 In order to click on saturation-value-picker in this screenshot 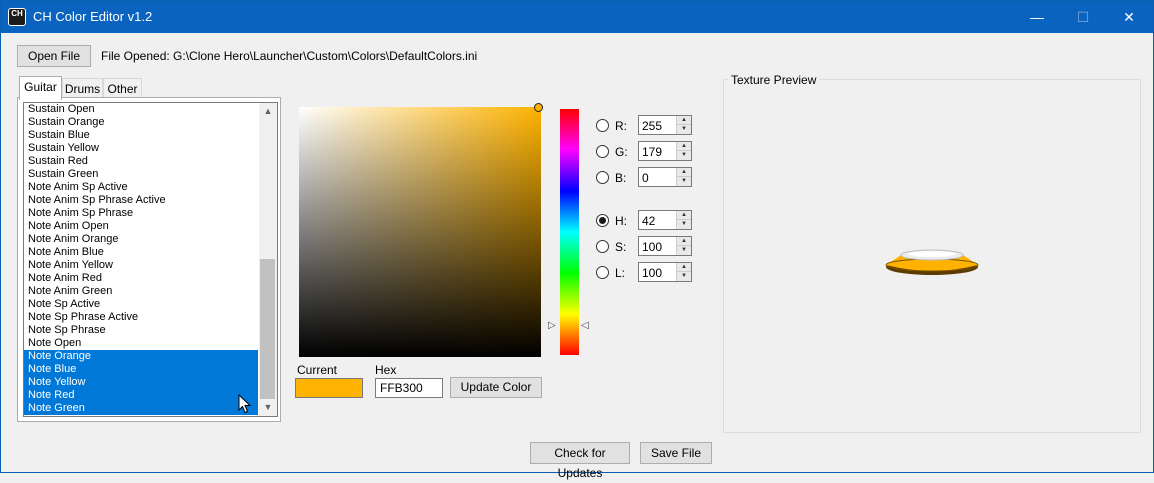, I will do `click(420, 232)`.